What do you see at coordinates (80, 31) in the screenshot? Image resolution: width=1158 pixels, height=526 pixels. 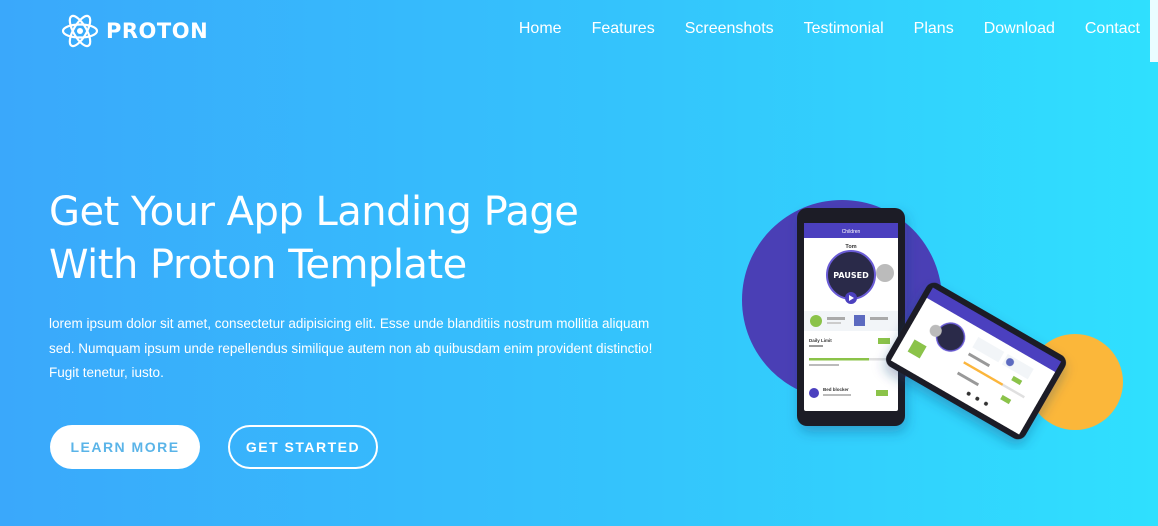 I see `atom-logo-icon` at bounding box center [80, 31].